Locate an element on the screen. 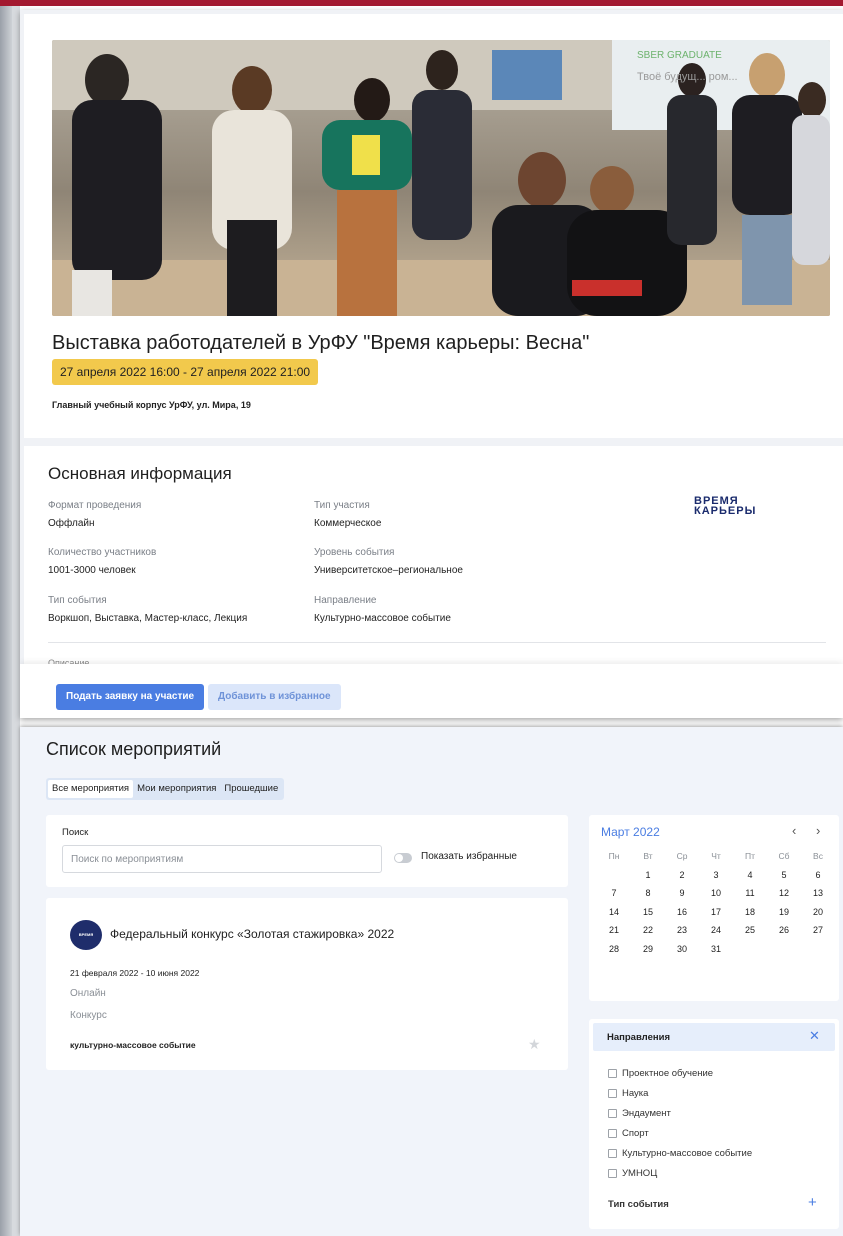  field-label-level: Уровень события is located at coordinates (354, 552).